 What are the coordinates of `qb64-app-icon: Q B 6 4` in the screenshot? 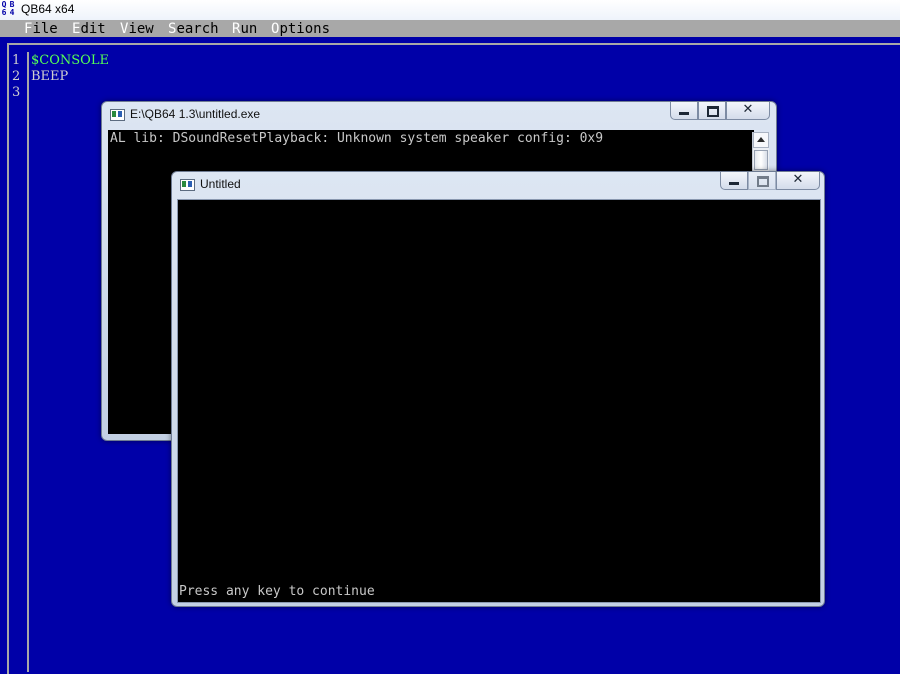 It's located at (8, 9).